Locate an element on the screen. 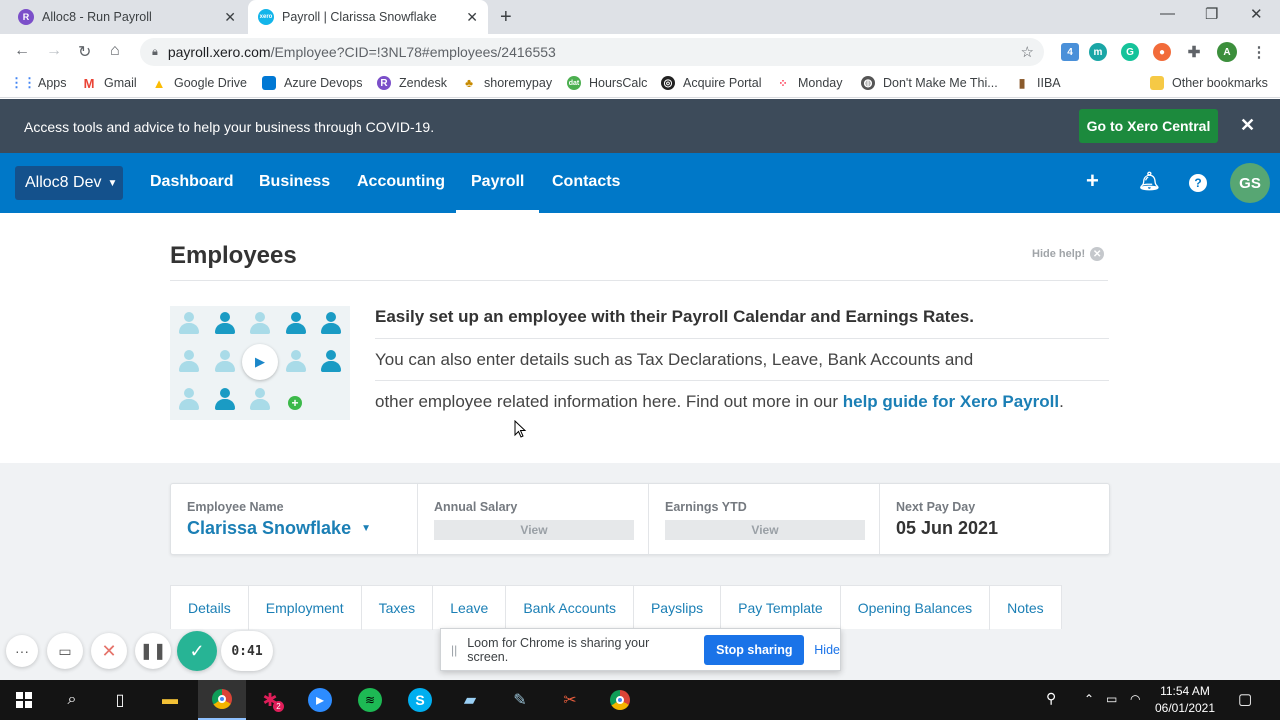 This screenshot has width=1280, height=720. battery-icon: ▭ is located at coordinates (1111, 699).